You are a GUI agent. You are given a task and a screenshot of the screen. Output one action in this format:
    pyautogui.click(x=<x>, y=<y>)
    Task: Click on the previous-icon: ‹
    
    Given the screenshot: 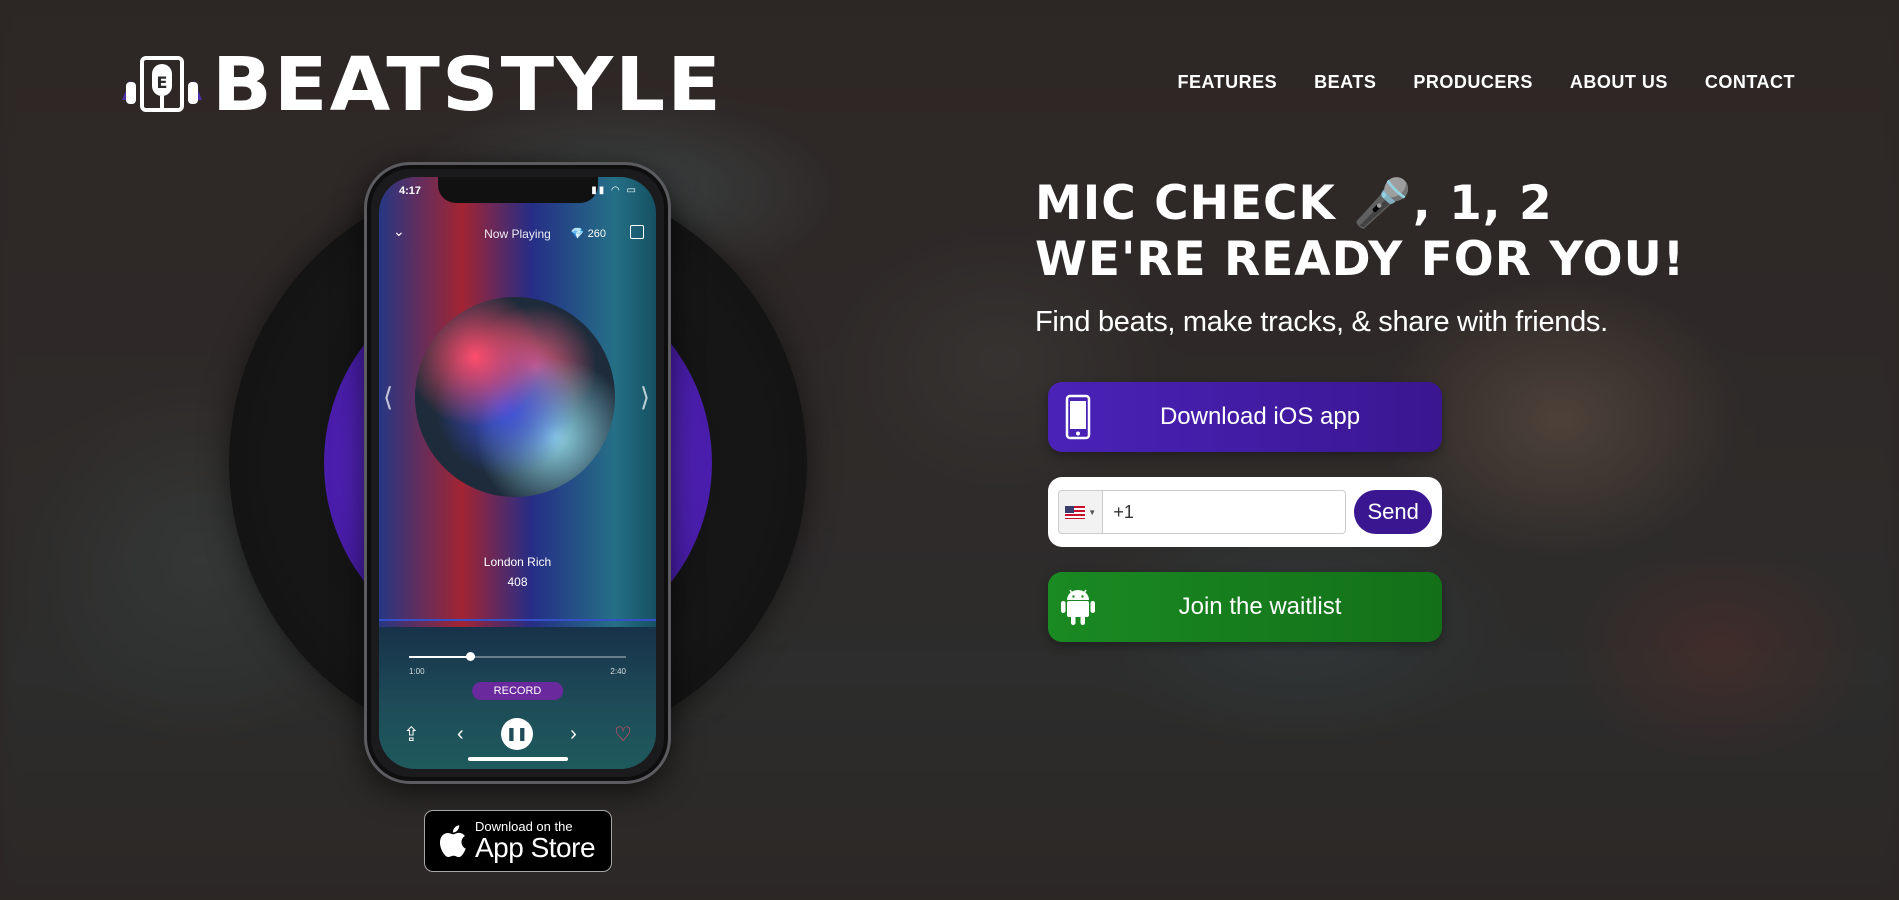 What is the action you would take?
    pyautogui.click(x=460, y=733)
    